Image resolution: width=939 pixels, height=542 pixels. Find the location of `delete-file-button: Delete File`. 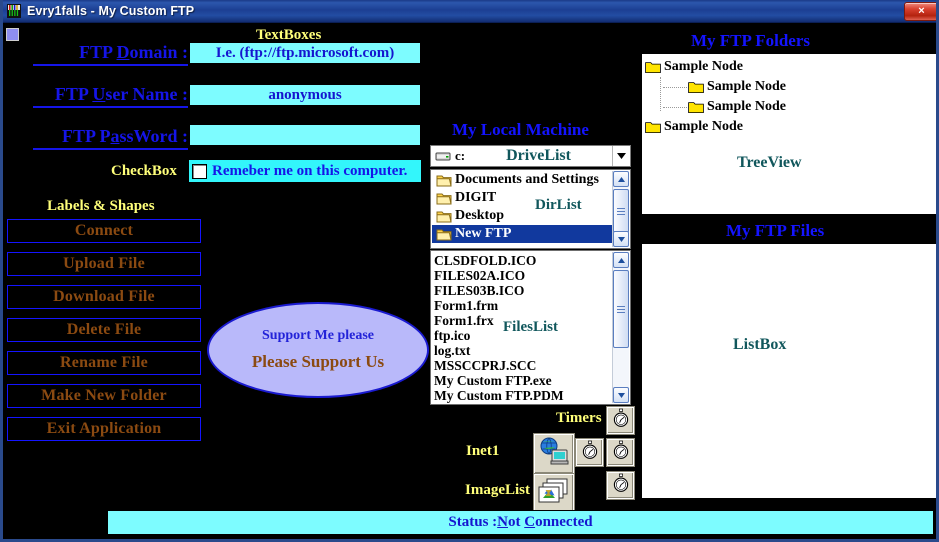

delete-file-button: Delete File is located at coordinates (104, 330).